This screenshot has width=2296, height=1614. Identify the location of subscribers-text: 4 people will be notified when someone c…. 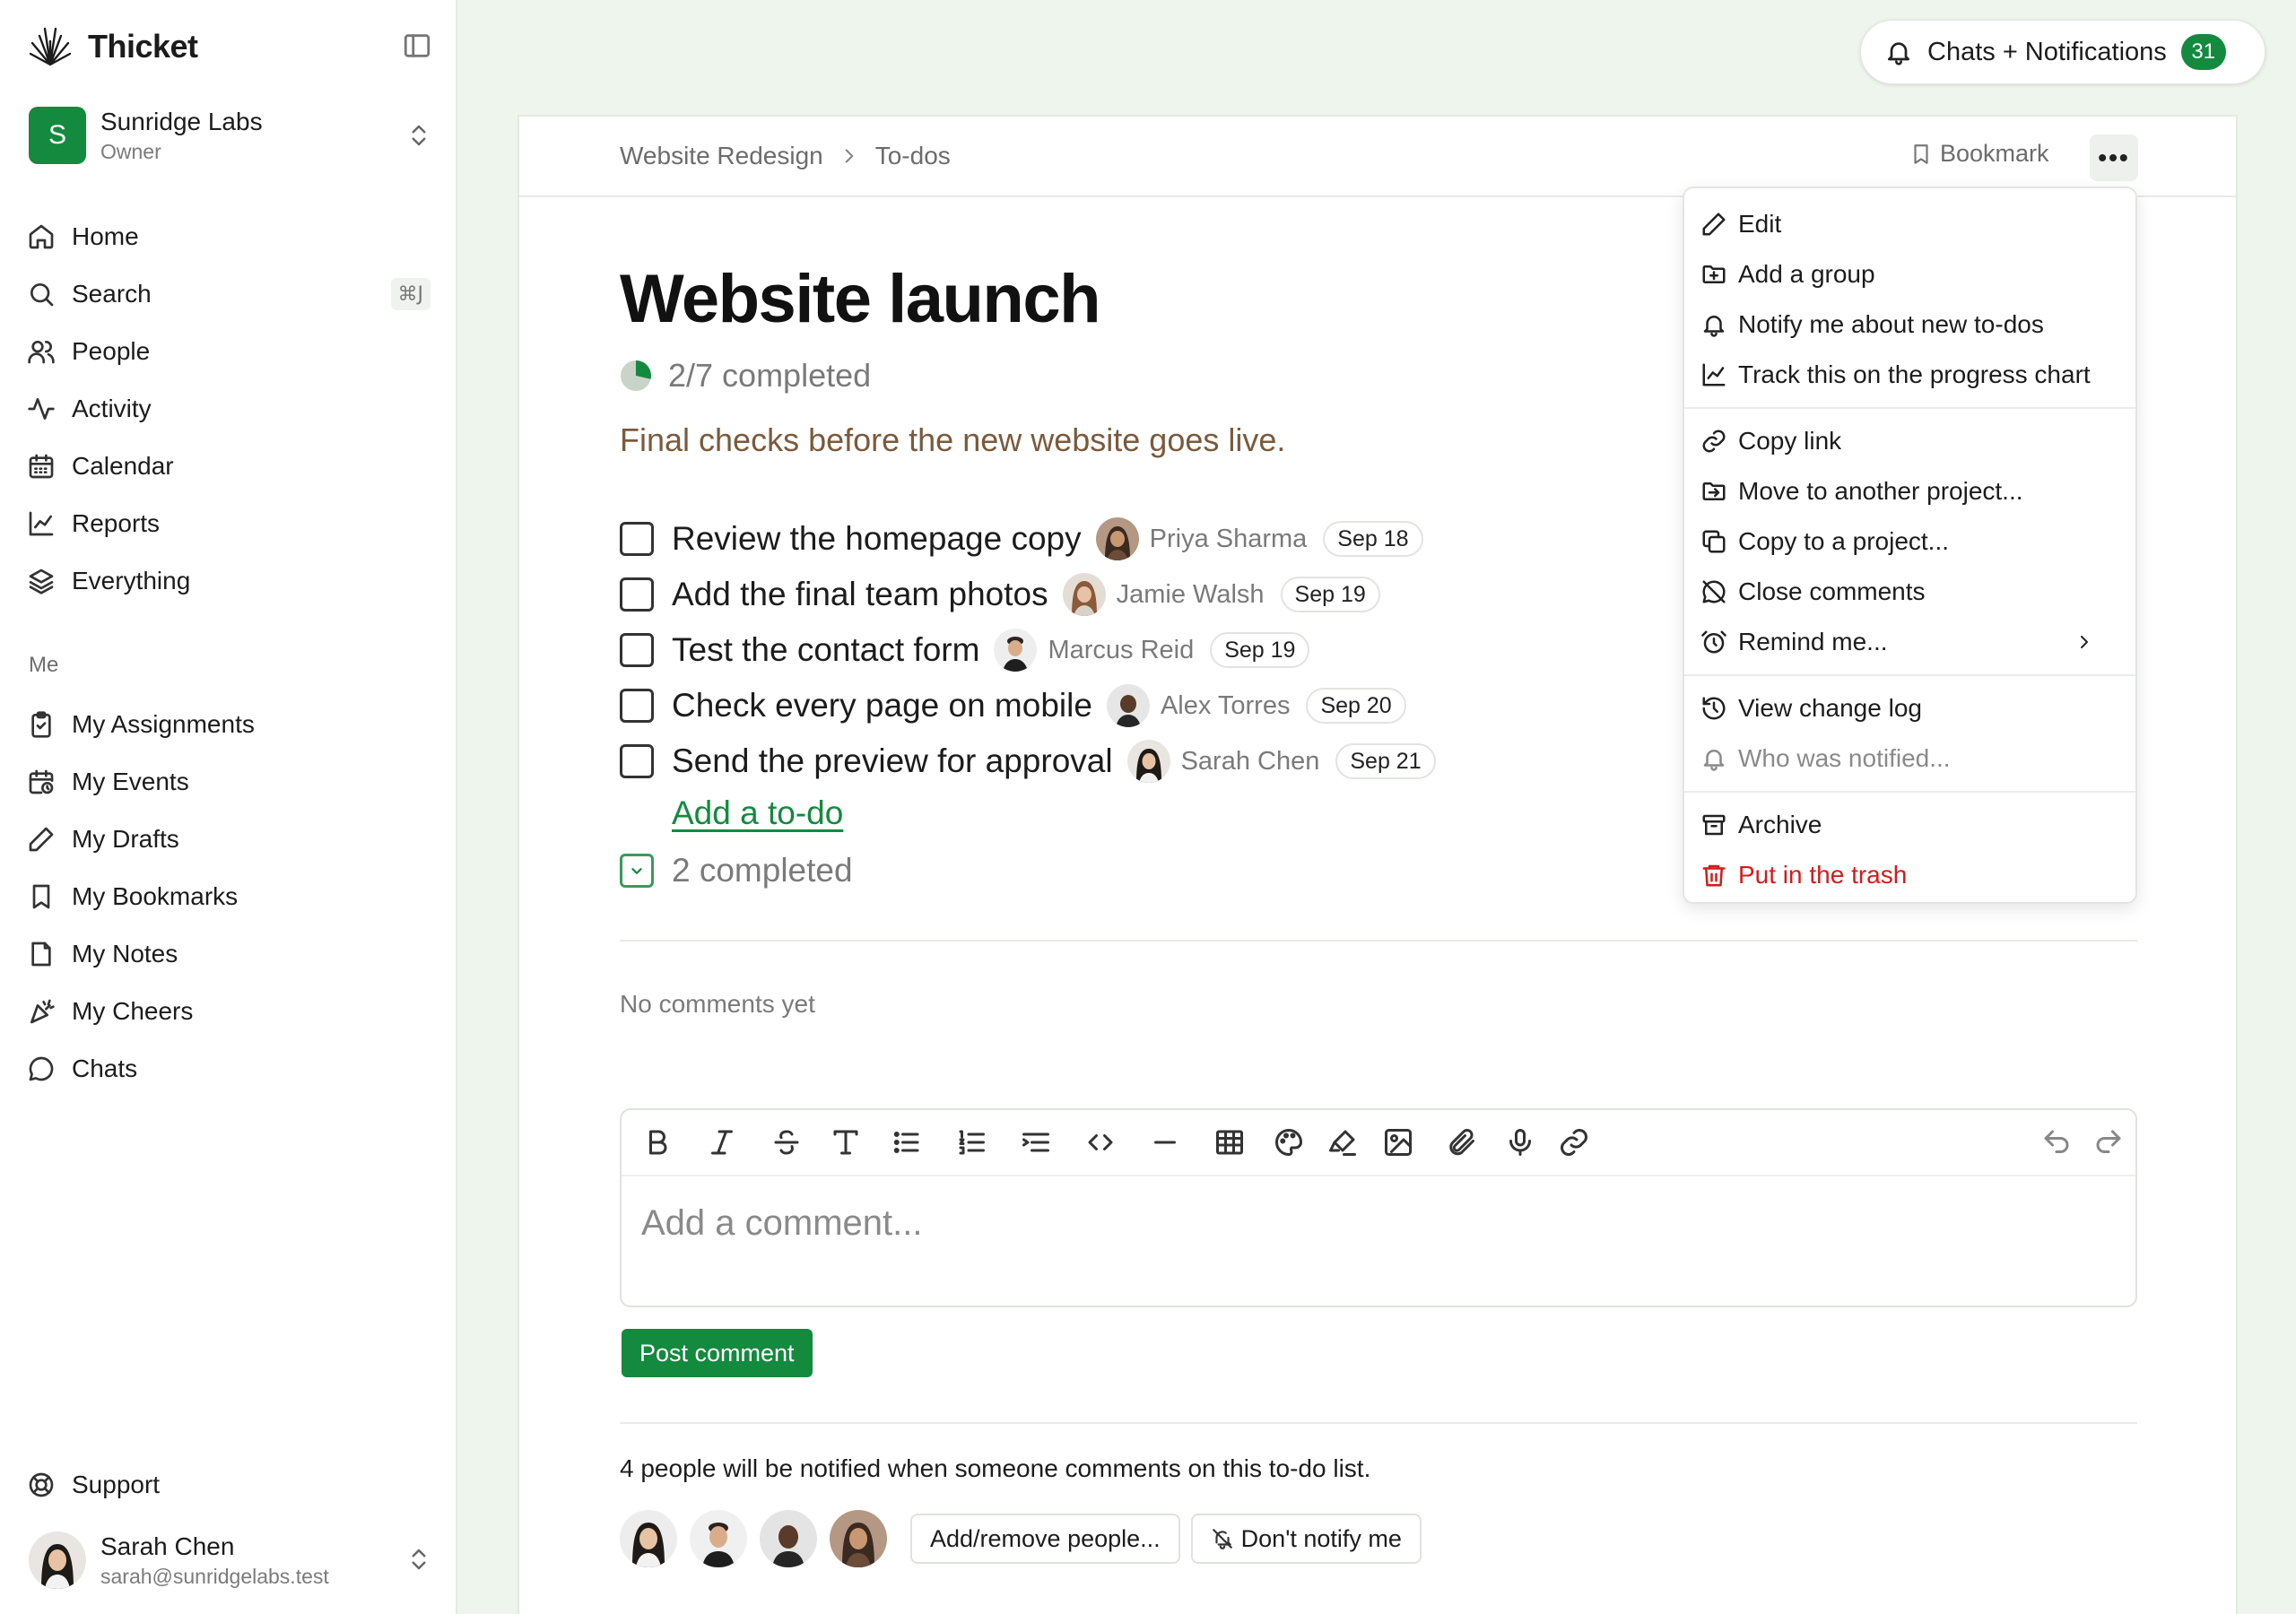
(995, 1468).